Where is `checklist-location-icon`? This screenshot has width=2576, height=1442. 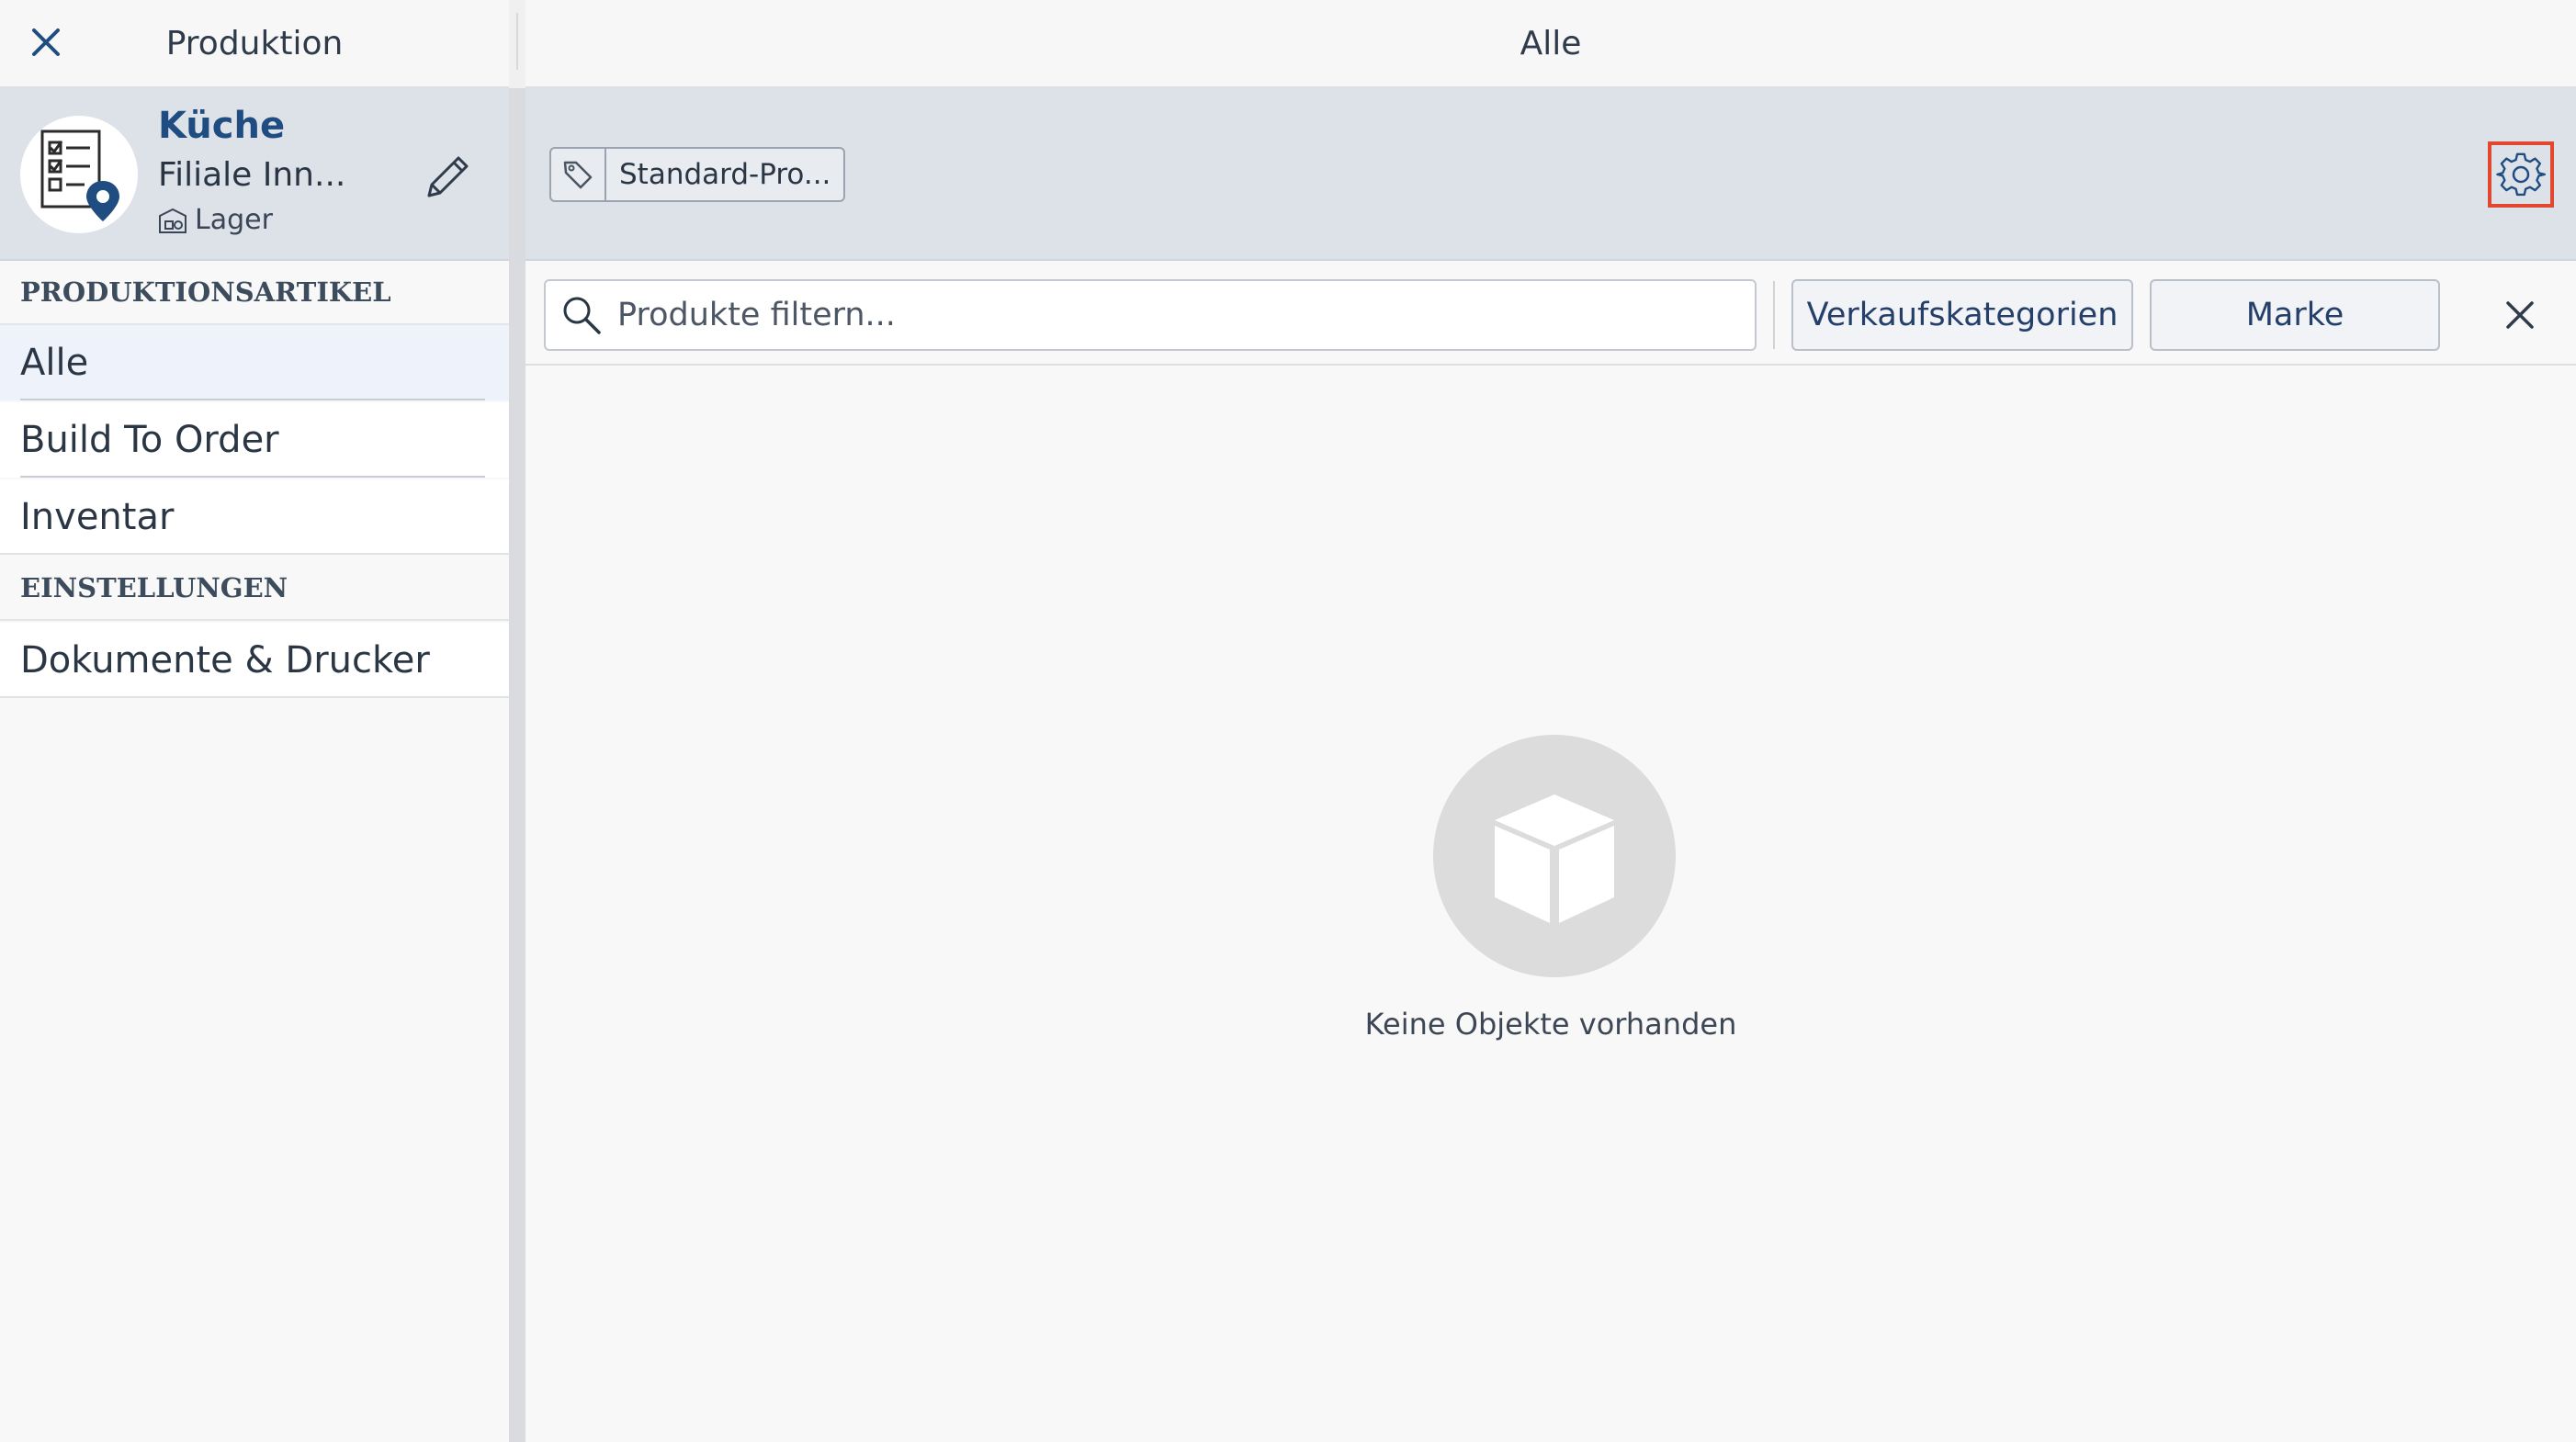 checklist-location-icon is located at coordinates (79, 174).